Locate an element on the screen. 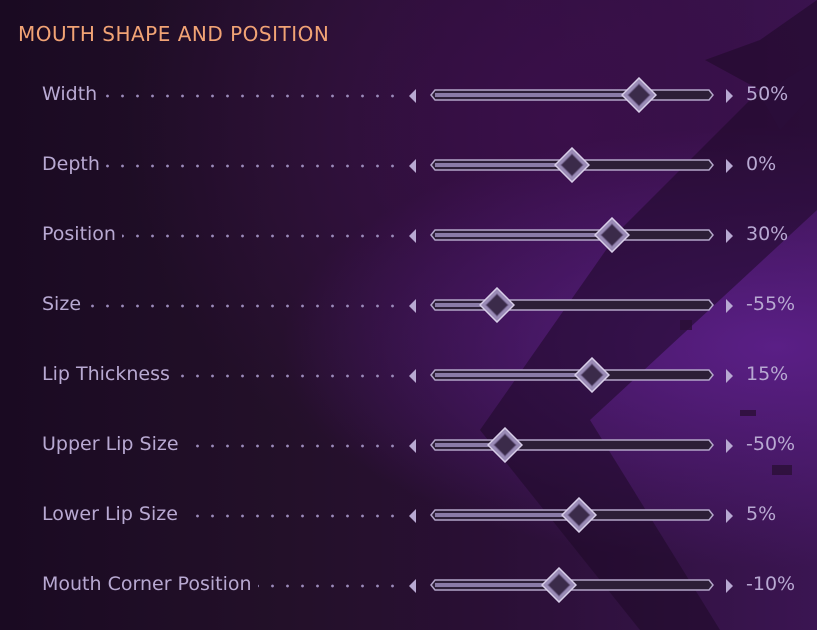  slider-label: Size is located at coordinates (62, 304).